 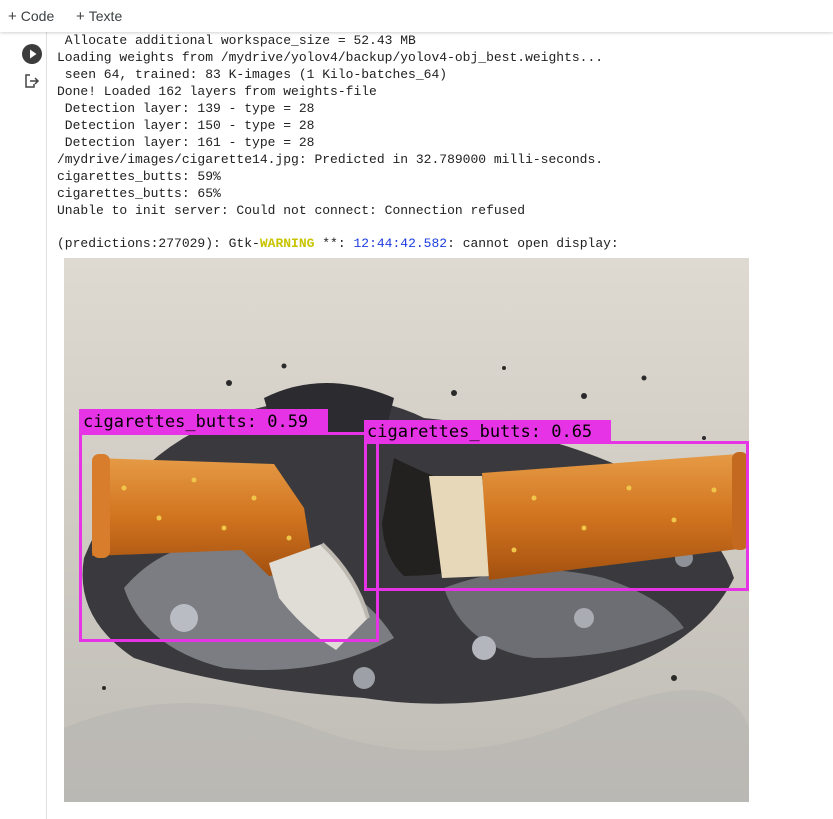 What do you see at coordinates (139, 193) in the screenshot?
I see `output-line: cigarettes_butts: 65%` at bounding box center [139, 193].